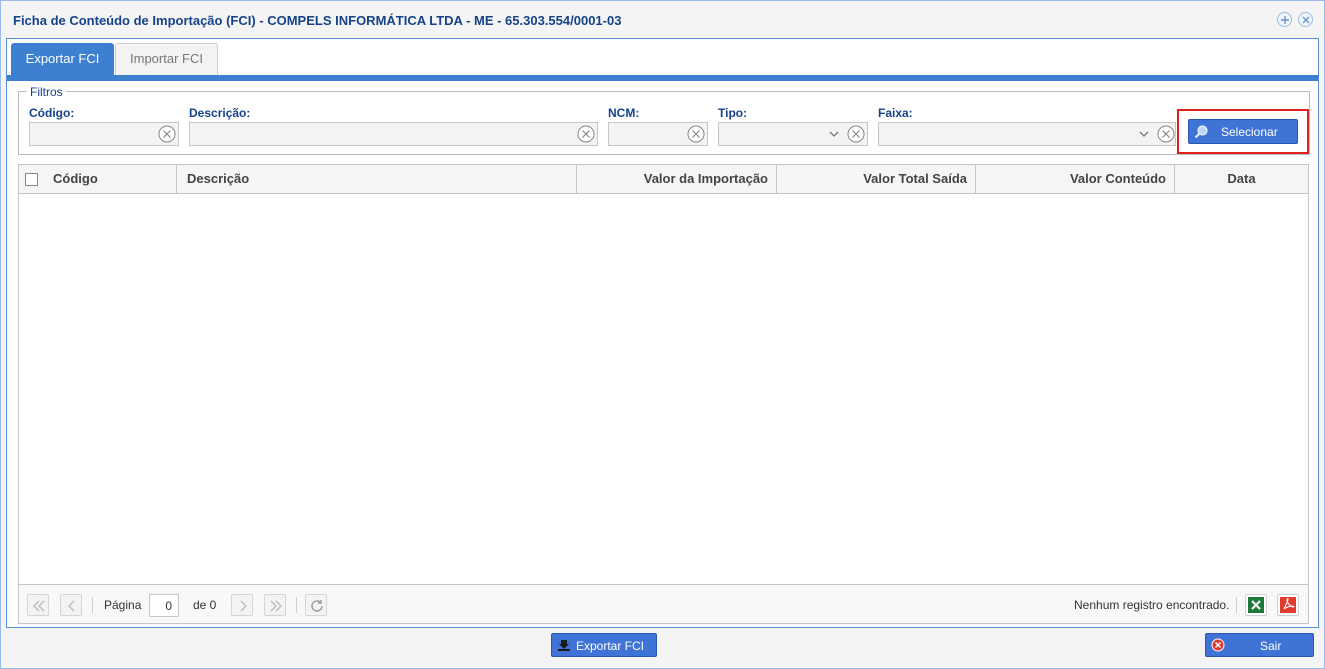 This screenshot has width=1325, height=669. I want to click on select-button: Selecionar, so click(1243, 131).